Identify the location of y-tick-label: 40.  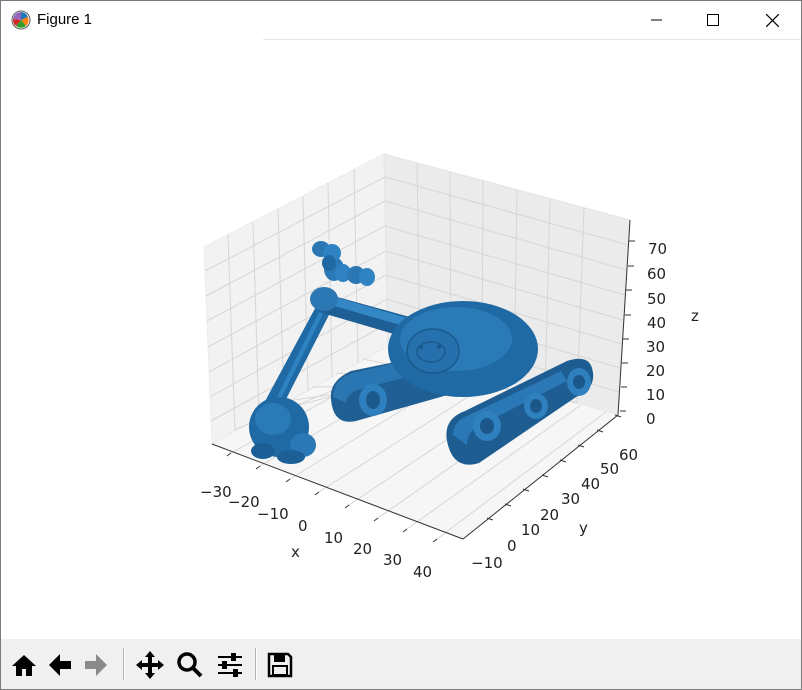
(590, 484).